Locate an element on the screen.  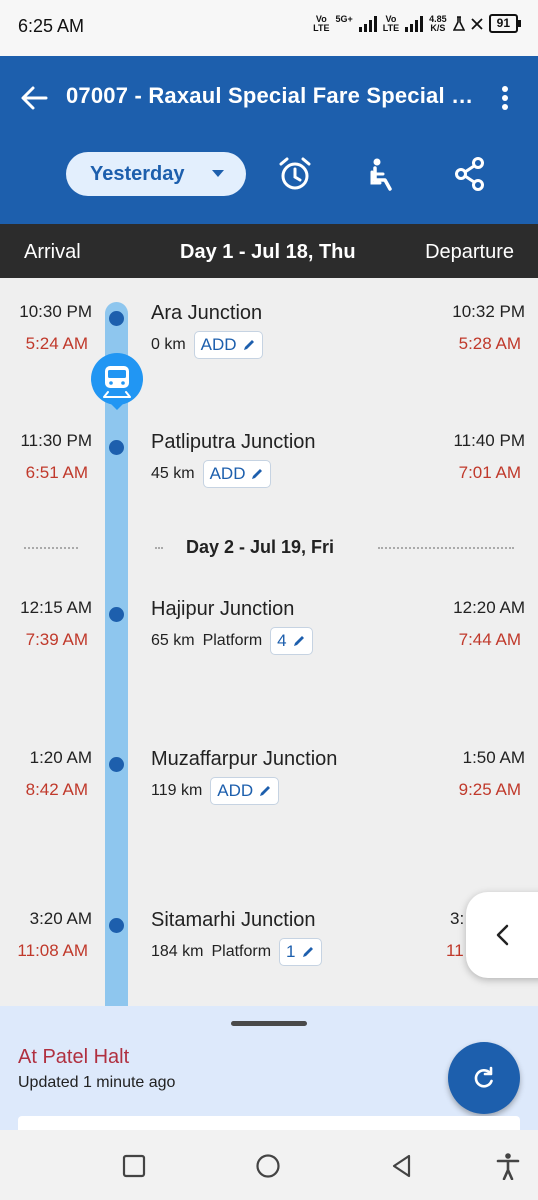
actual-arrival: 11:08 AM is located at coordinates (52, 950).